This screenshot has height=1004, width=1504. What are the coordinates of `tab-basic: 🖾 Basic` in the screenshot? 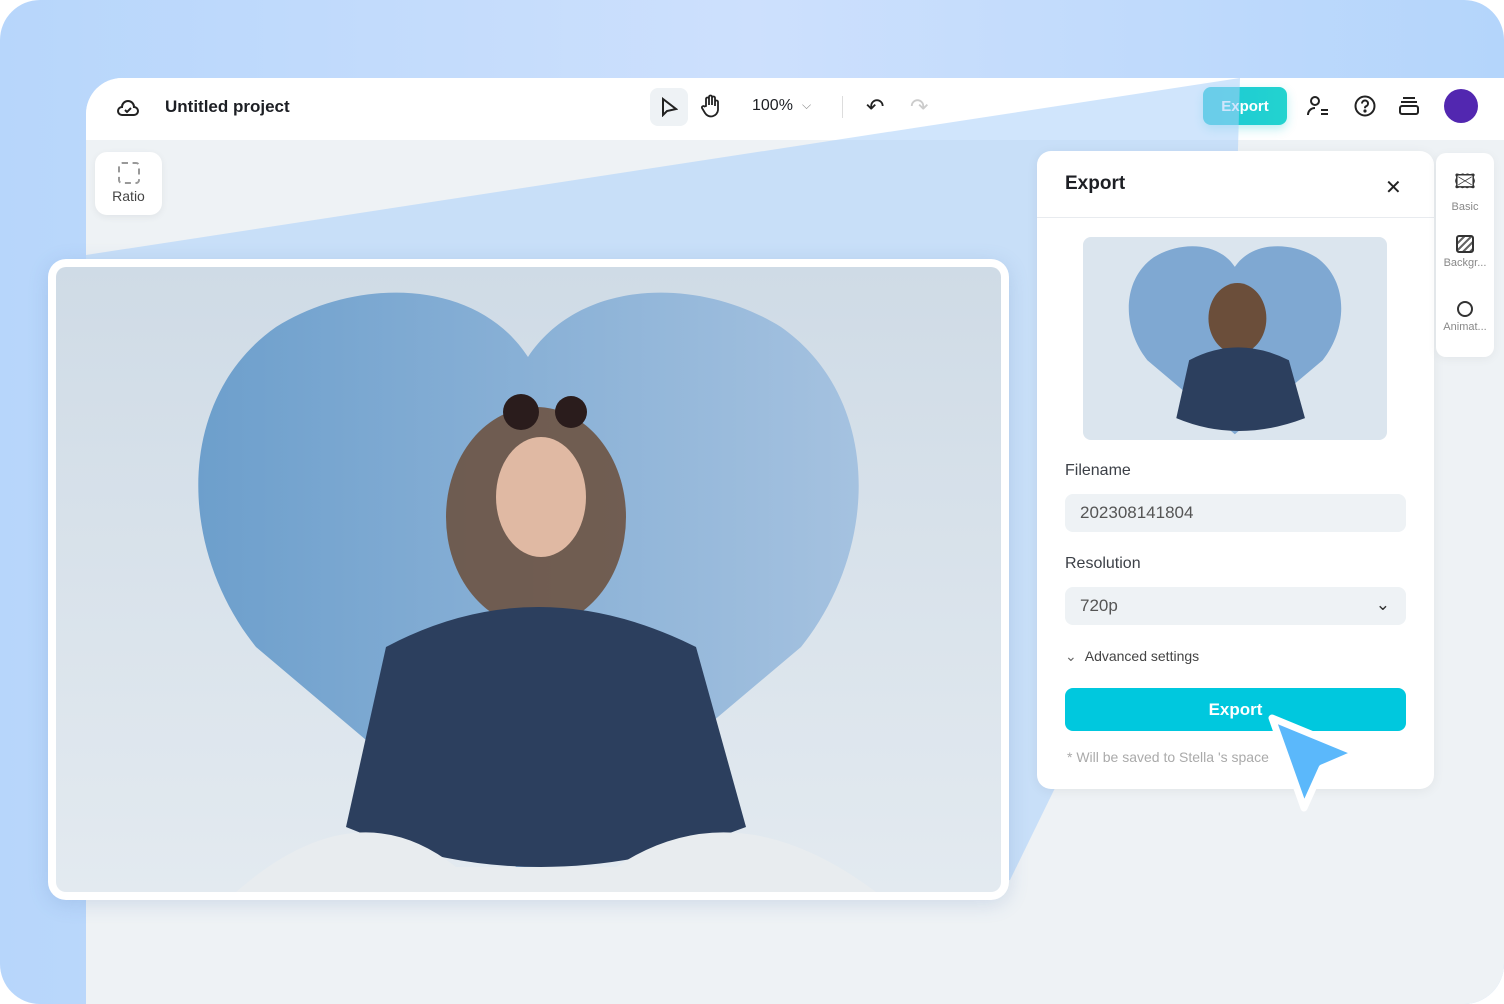 It's located at (1465, 190).